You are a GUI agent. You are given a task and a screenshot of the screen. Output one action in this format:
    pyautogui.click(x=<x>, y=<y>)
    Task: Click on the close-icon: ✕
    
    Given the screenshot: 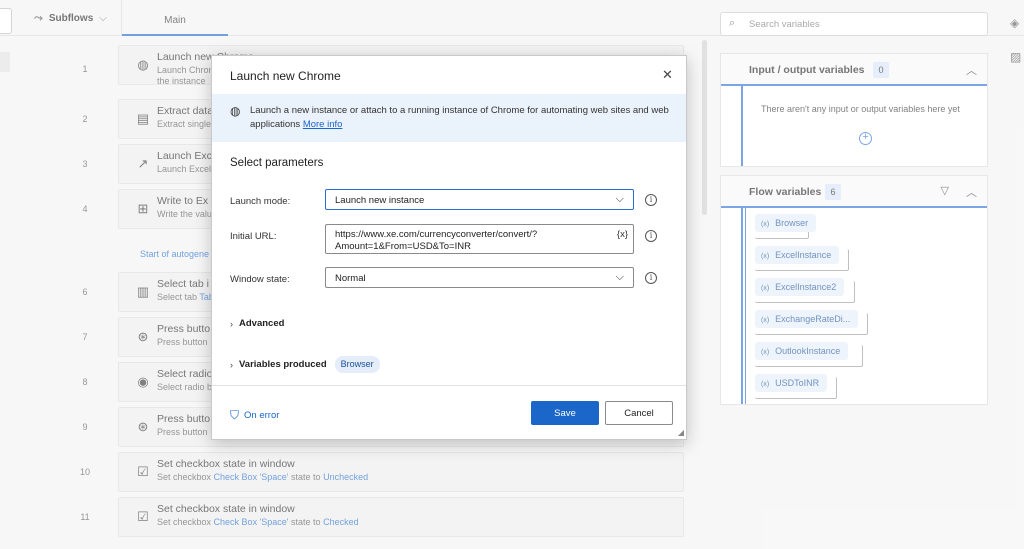 What is the action you would take?
    pyautogui.click(x=667, y=75)
    